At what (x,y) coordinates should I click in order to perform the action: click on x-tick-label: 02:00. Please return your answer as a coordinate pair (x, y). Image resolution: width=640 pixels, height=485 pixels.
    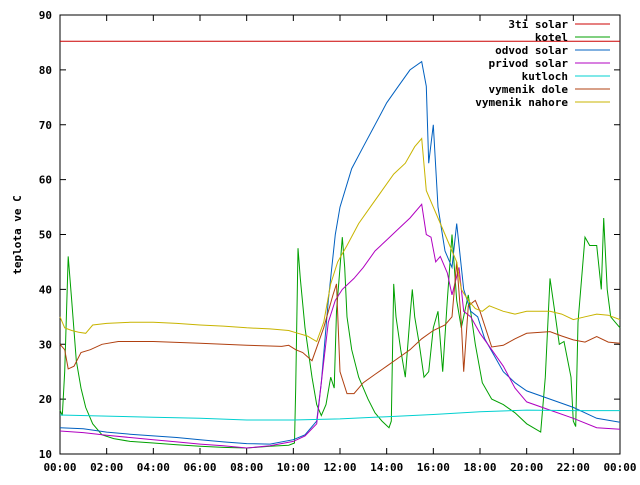
    Looking at the image, I should click on (106, 467).